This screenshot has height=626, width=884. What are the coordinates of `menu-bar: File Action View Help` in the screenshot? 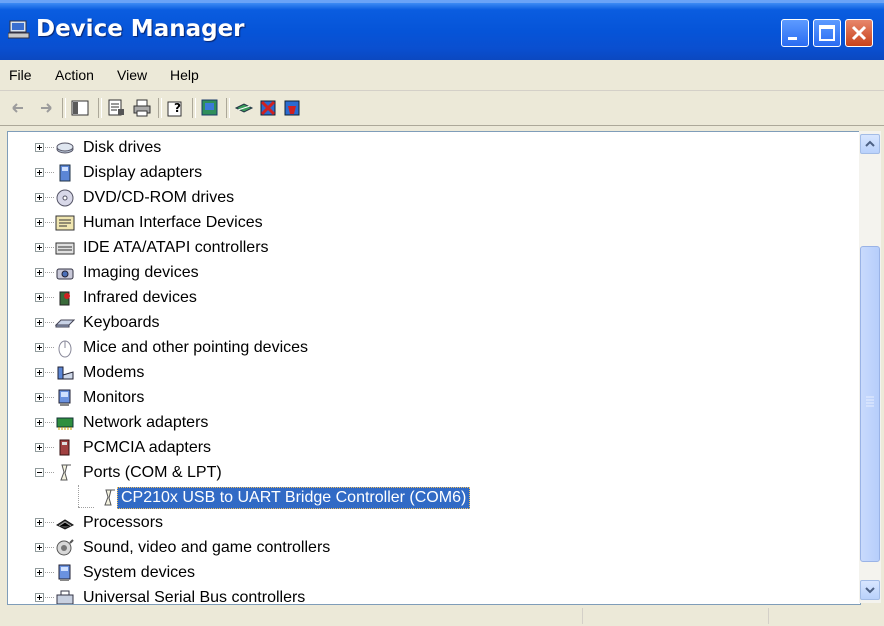 It's located at (442, 75).